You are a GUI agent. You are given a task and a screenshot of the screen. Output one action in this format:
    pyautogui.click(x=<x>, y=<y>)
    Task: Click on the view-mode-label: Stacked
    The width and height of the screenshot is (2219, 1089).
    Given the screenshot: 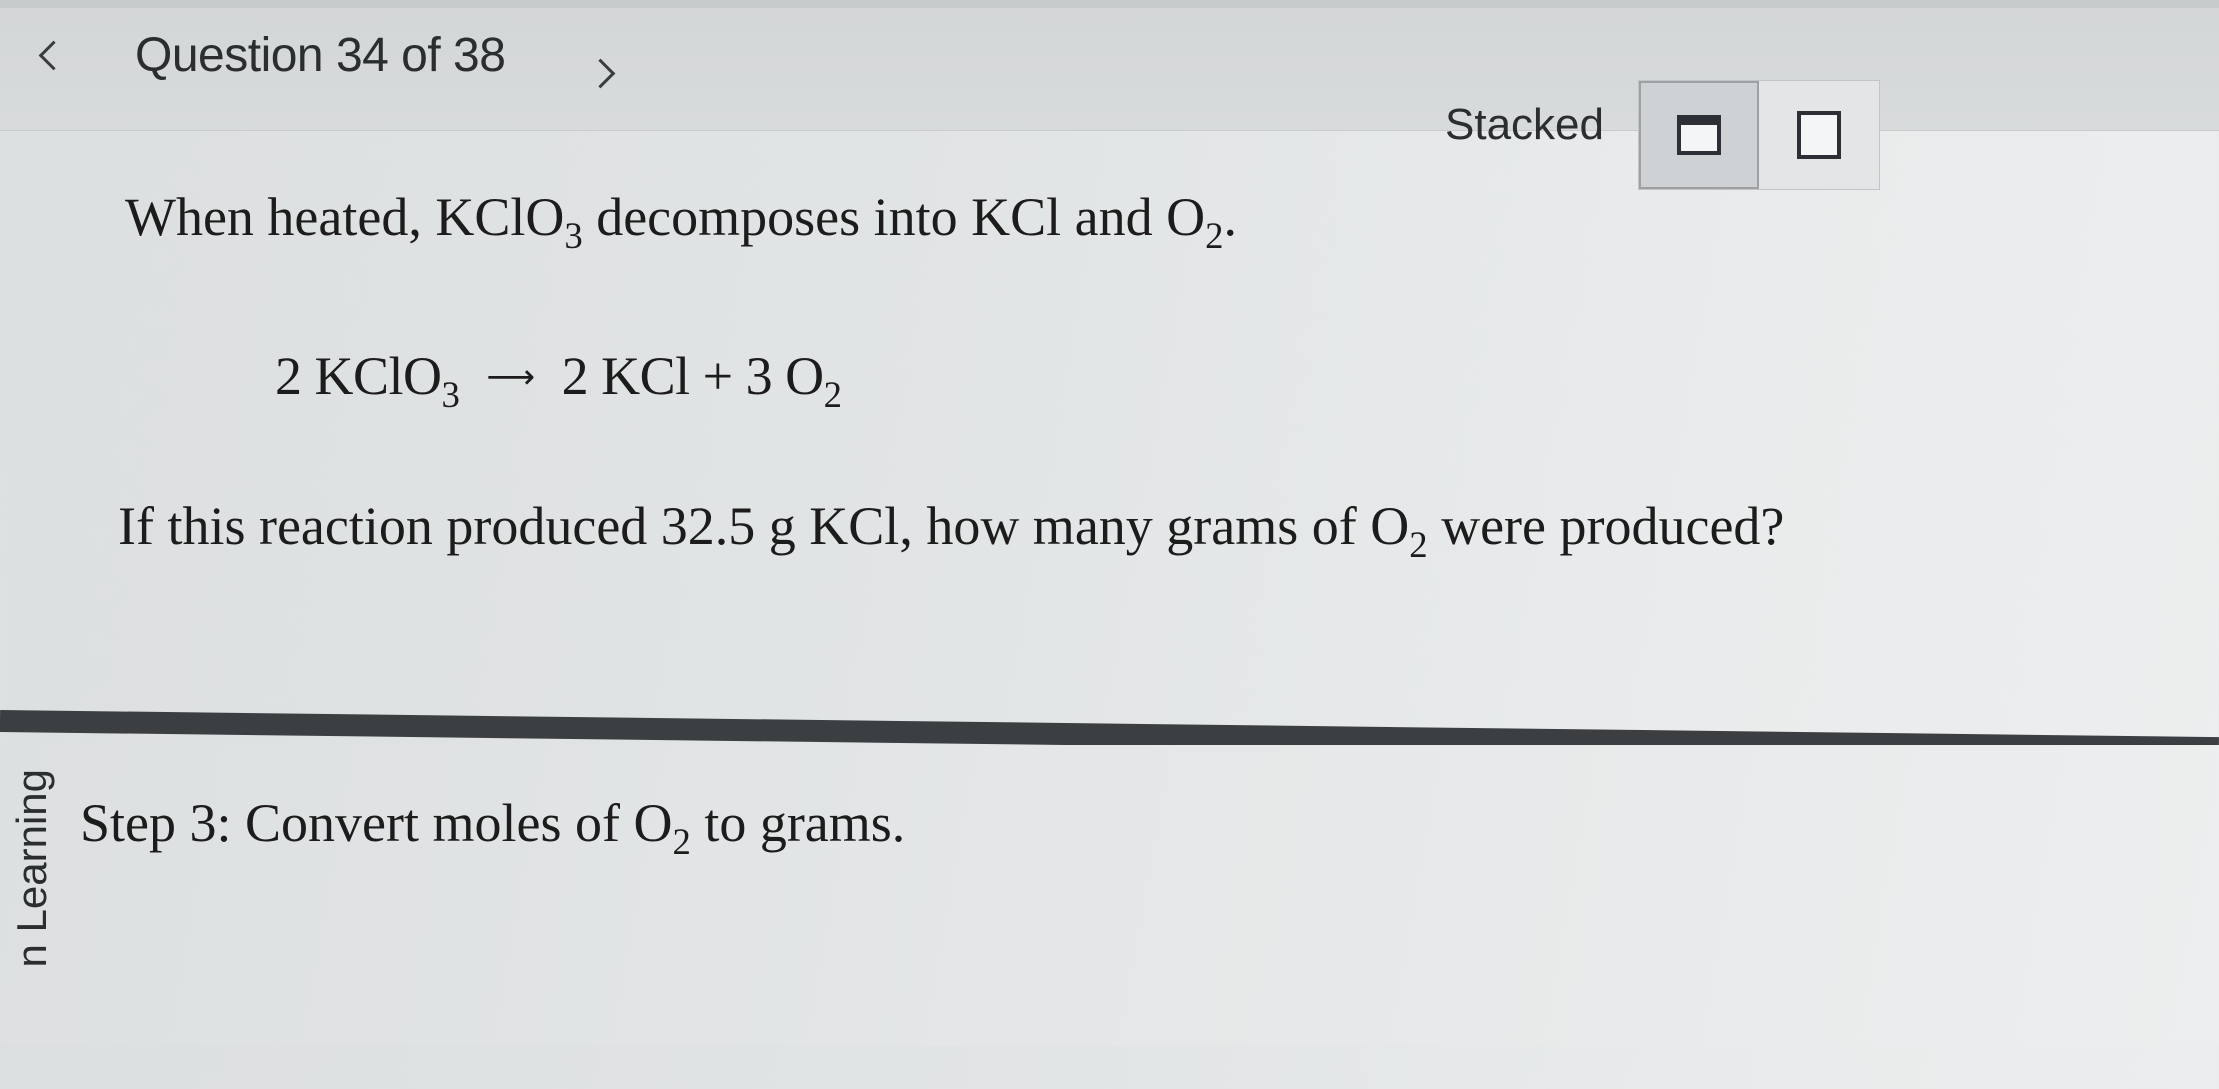 What is the action you would take?
    pyautogui.click(x=1524, y=124)
    